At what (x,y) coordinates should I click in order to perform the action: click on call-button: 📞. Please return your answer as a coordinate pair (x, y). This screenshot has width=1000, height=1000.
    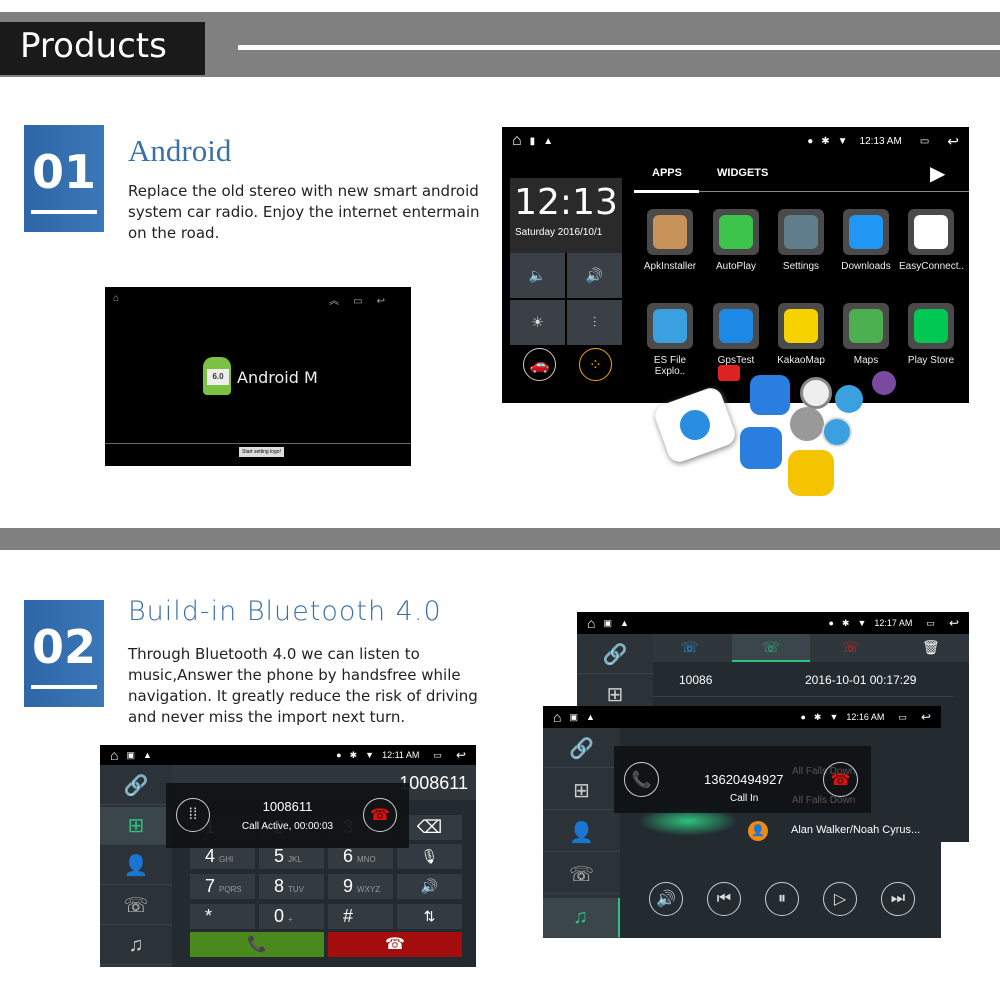
    Looking at the image, I should click on (257, 944).